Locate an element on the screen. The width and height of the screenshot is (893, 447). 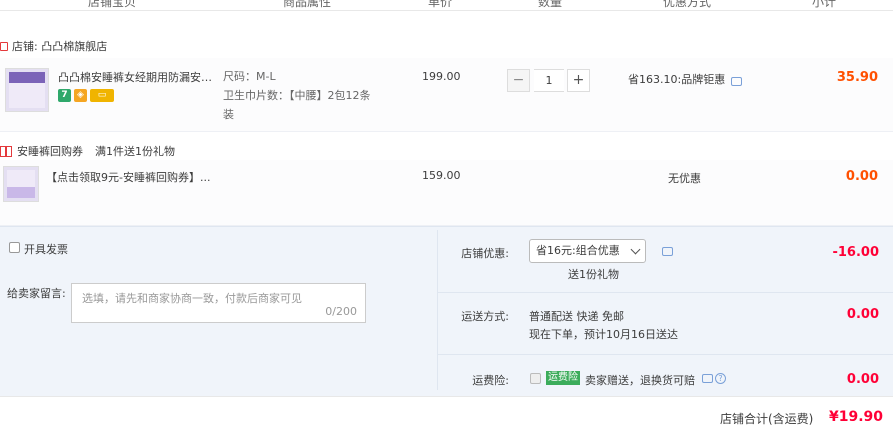
store-total-label: 店铺合计(含运费) is located at coordinates (767, 419).